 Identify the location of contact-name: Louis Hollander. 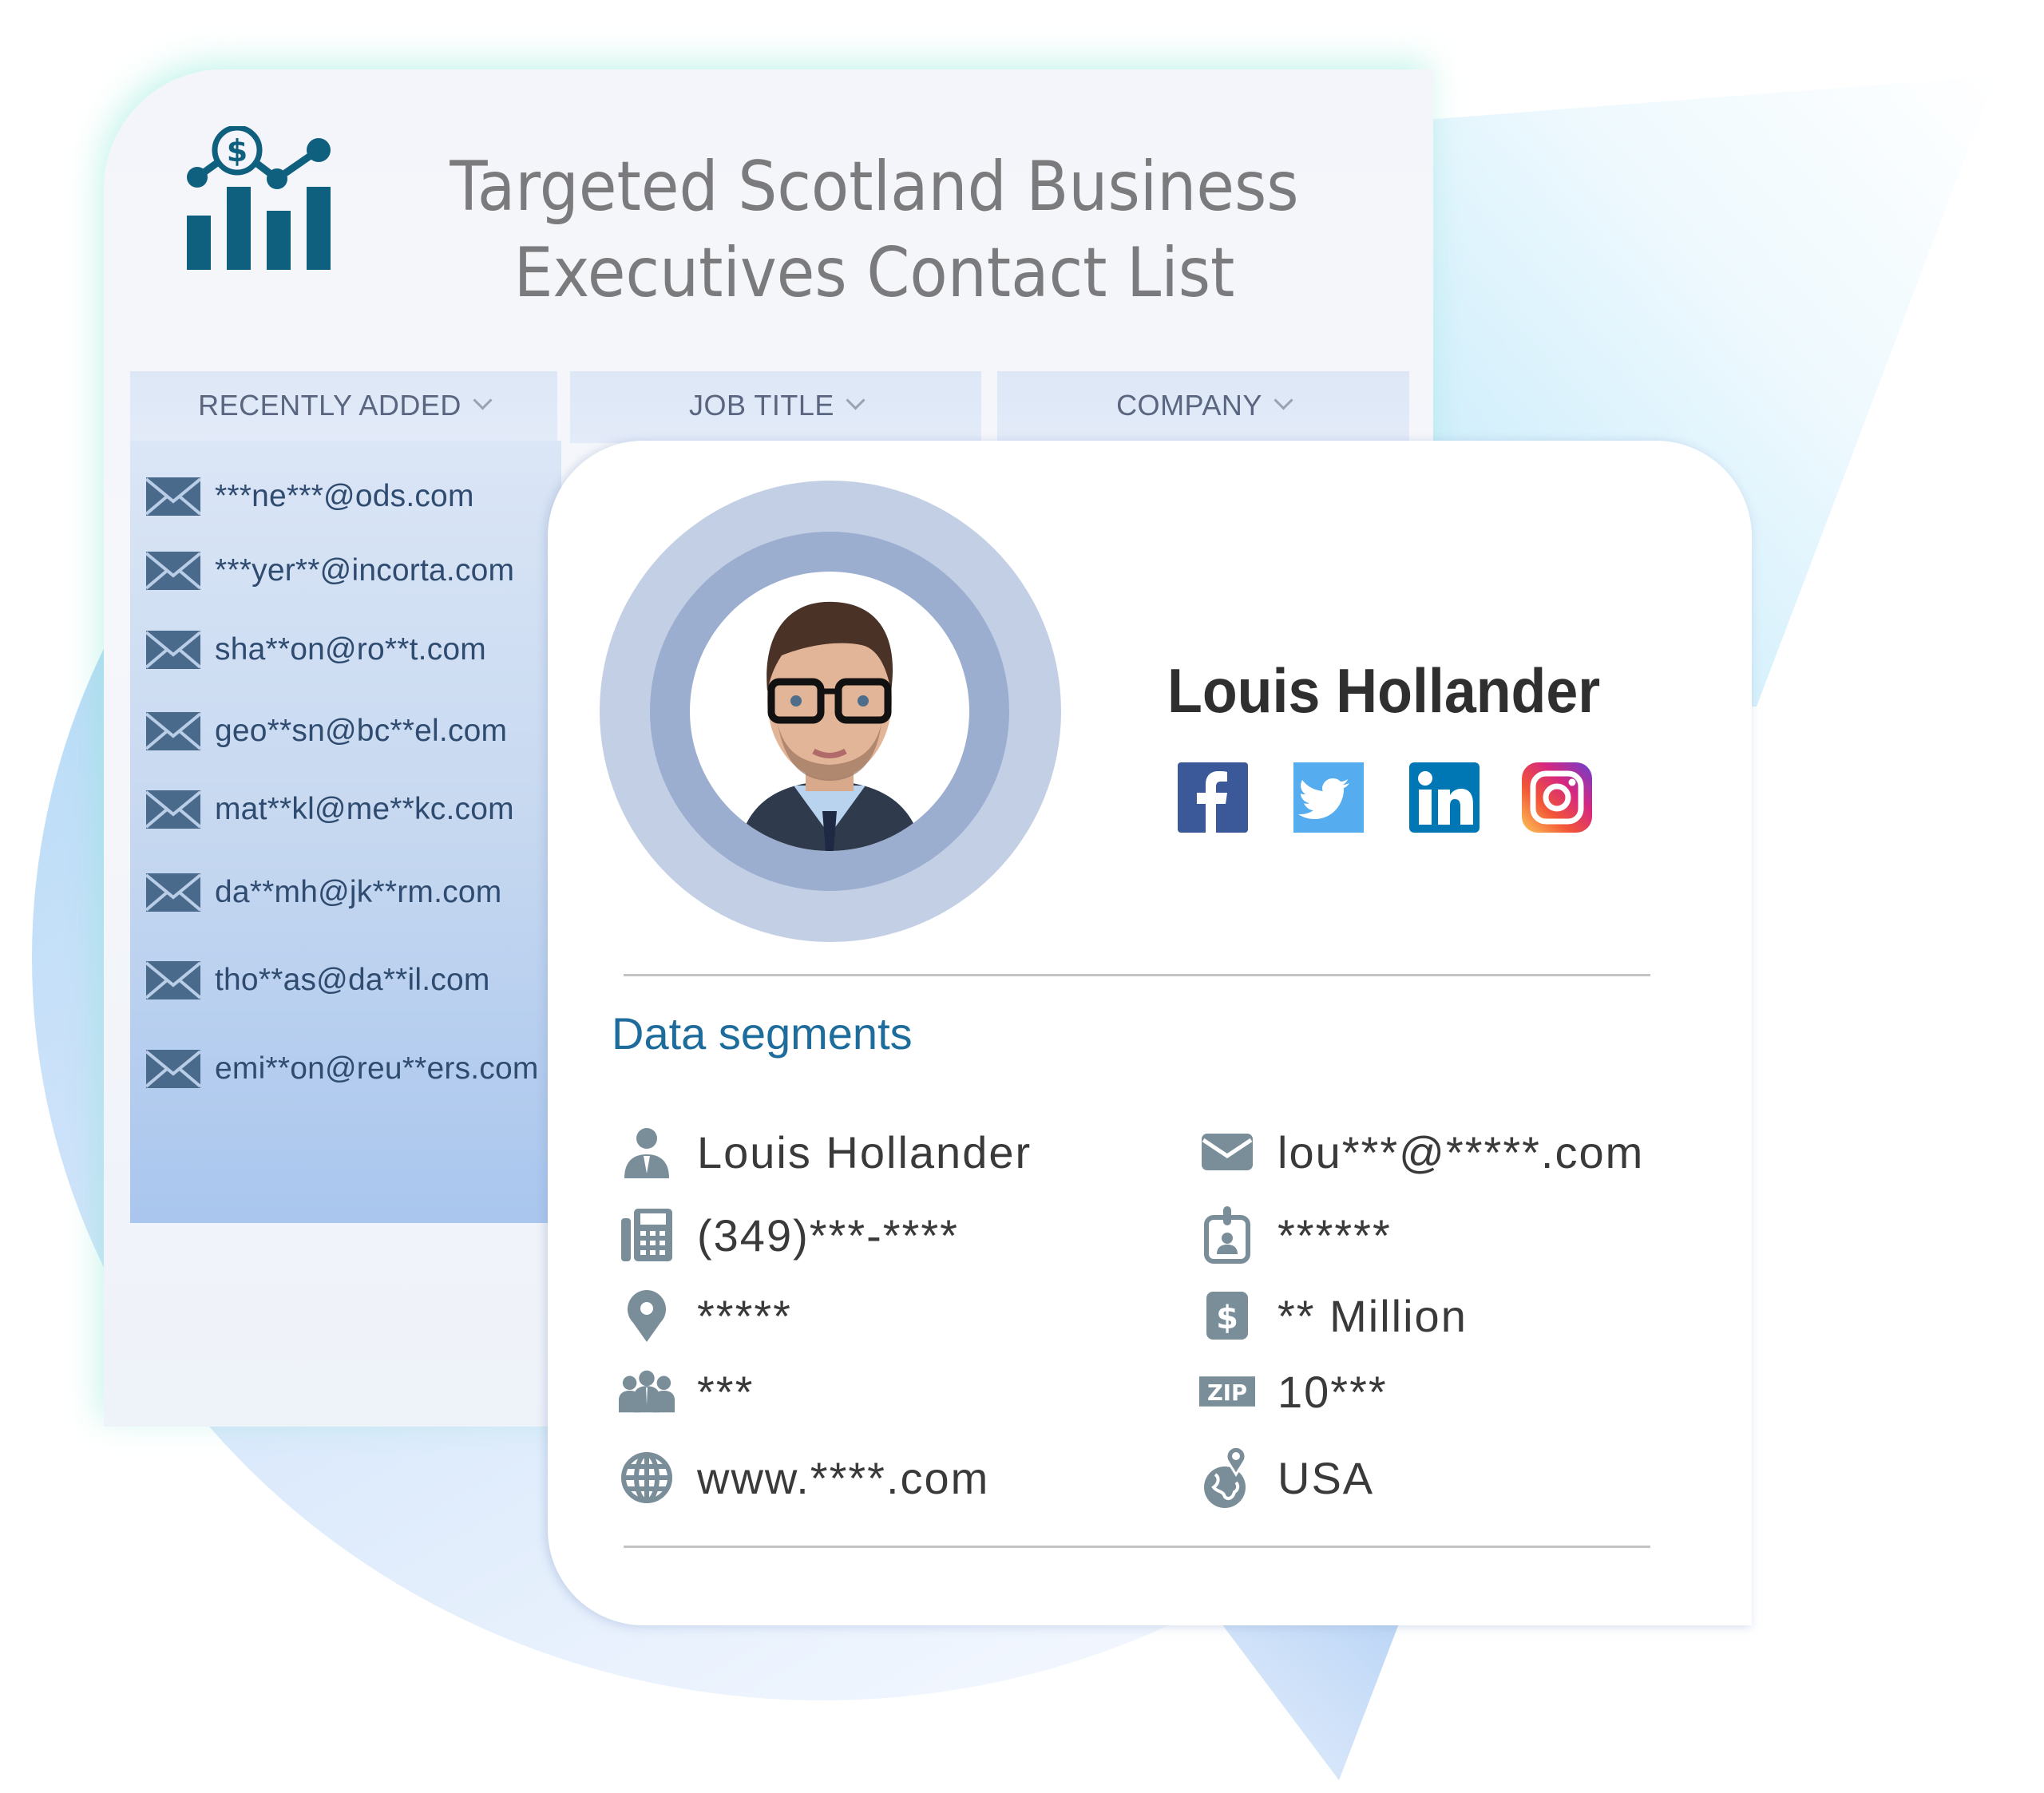
(1384, 691).